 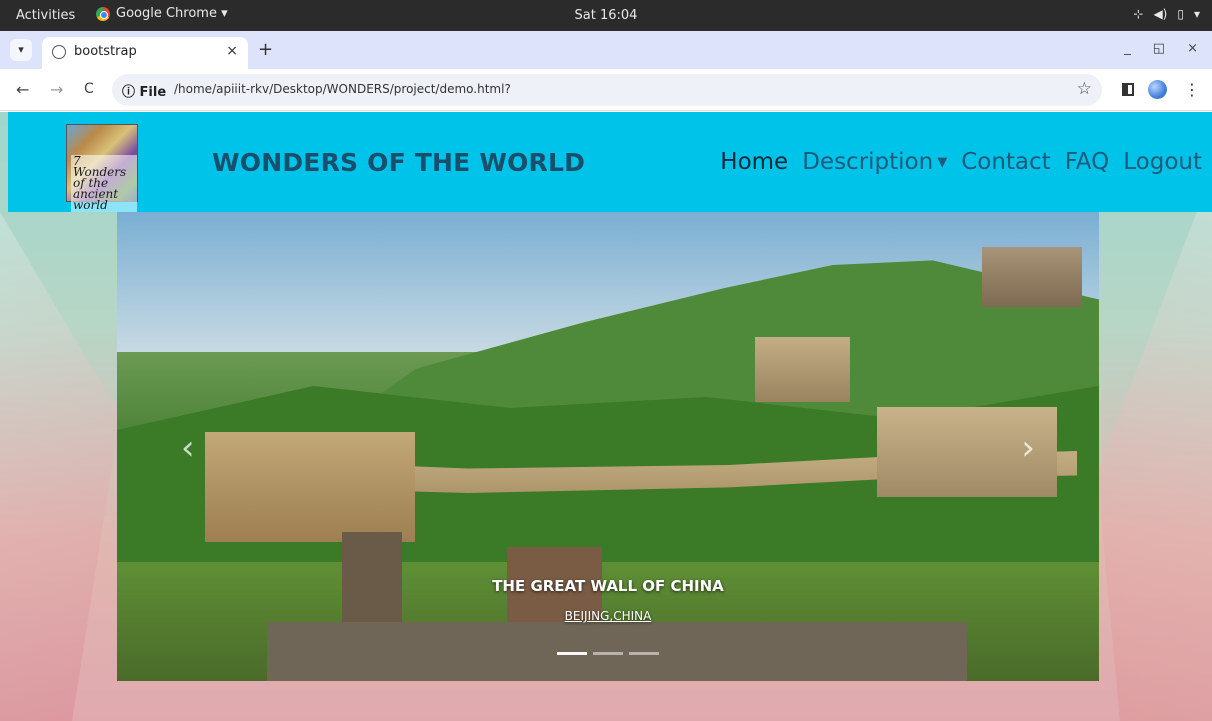 What do you see at coordinates (105, 51) in the screenshot?
I see `tab-title: bootstrap` at bounding box center [105, 51].